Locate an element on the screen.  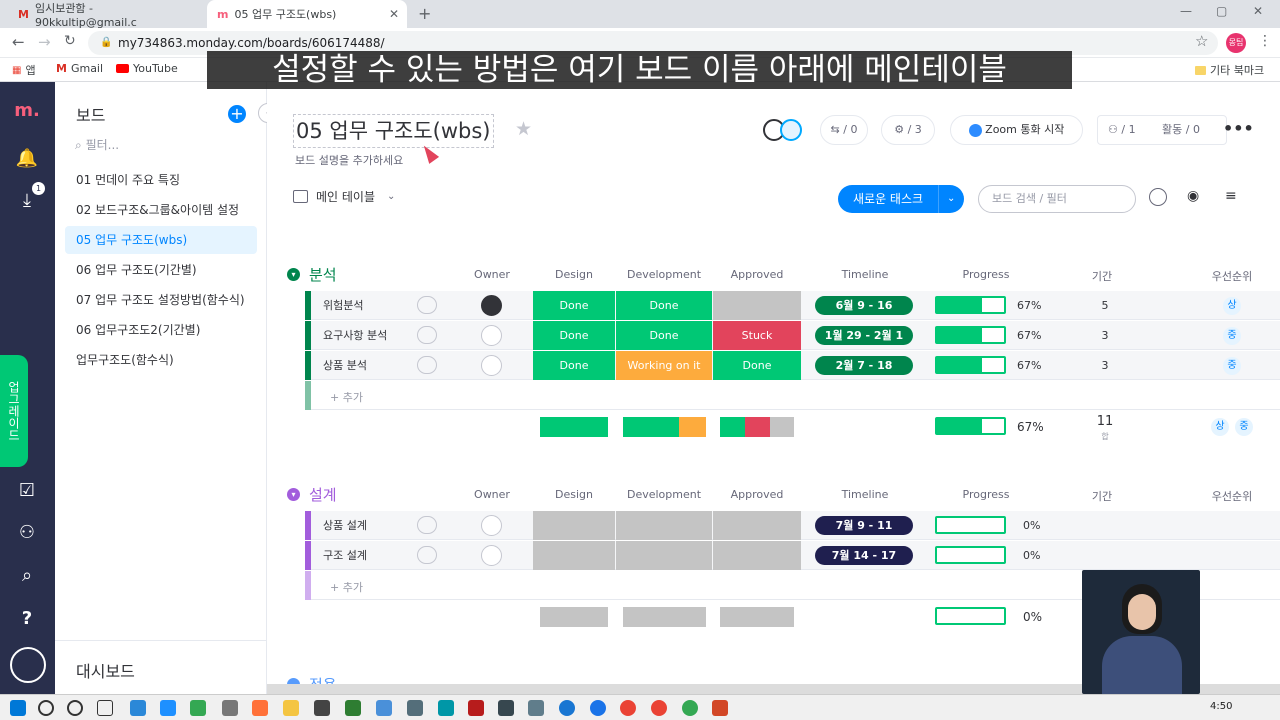
item-name: 구조 설계 is located at coordinates (345, 555).